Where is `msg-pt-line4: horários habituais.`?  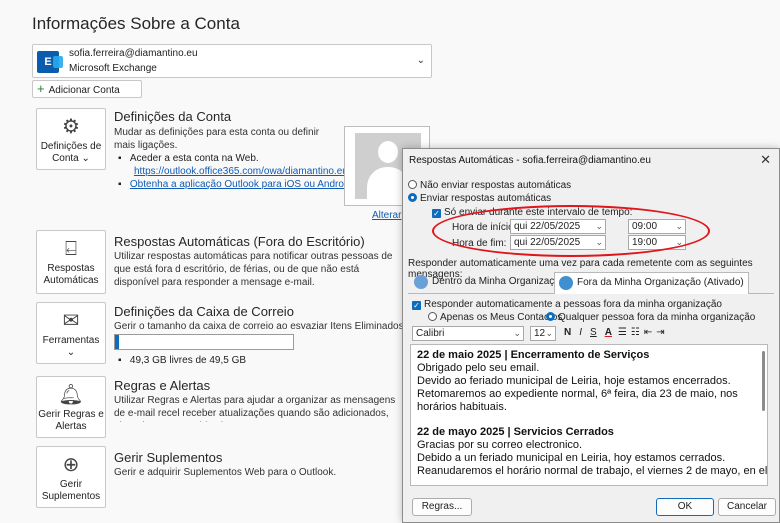 msg-pt-line4: horários habituais. is located at coordinates (462, 407).